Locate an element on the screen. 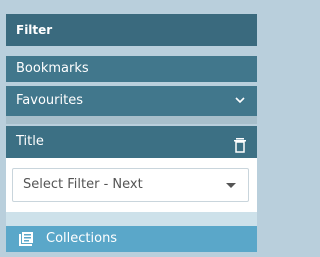 The height and width of the screenshot is (257, 320). collections-label: Collections is located at coordinates (82, 238).